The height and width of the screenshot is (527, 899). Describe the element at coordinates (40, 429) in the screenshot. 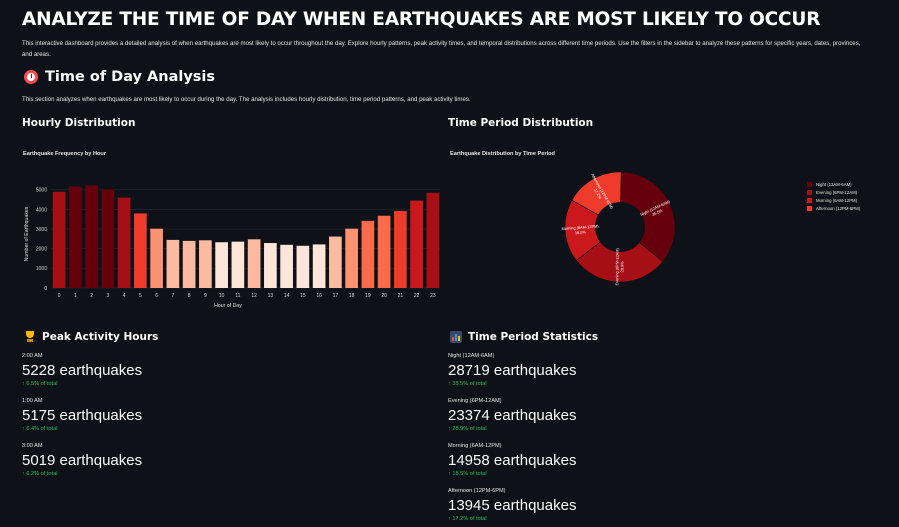

I see `metric-delta: ↑ 6.4% of total` at that location.